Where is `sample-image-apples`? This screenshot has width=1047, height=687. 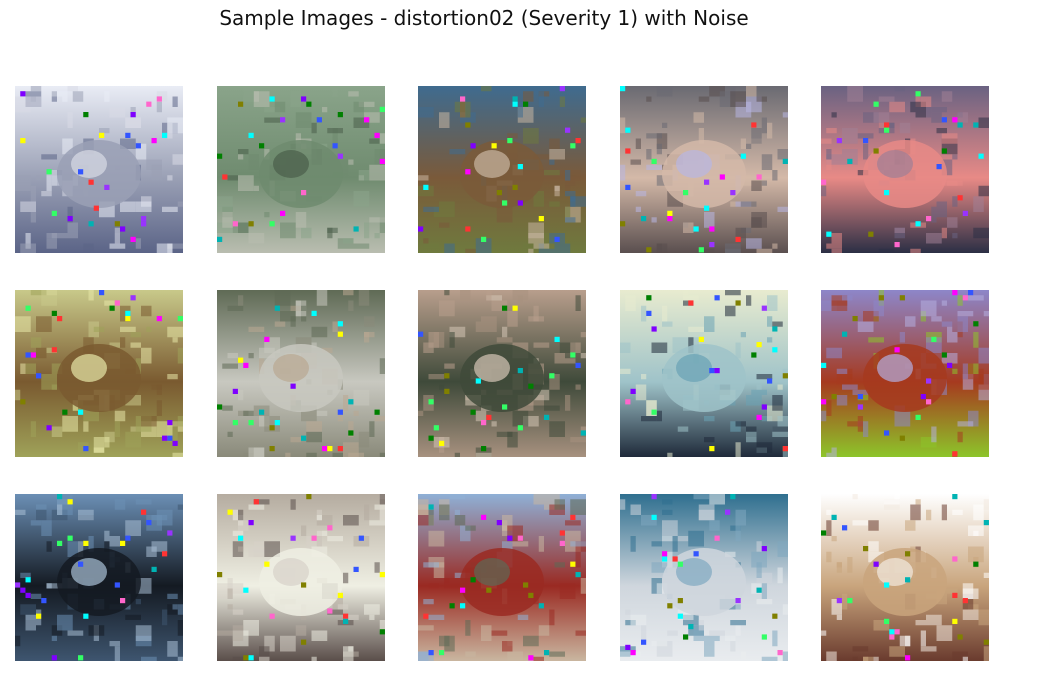
sample-image-apples is located at coordinates (905, 373).